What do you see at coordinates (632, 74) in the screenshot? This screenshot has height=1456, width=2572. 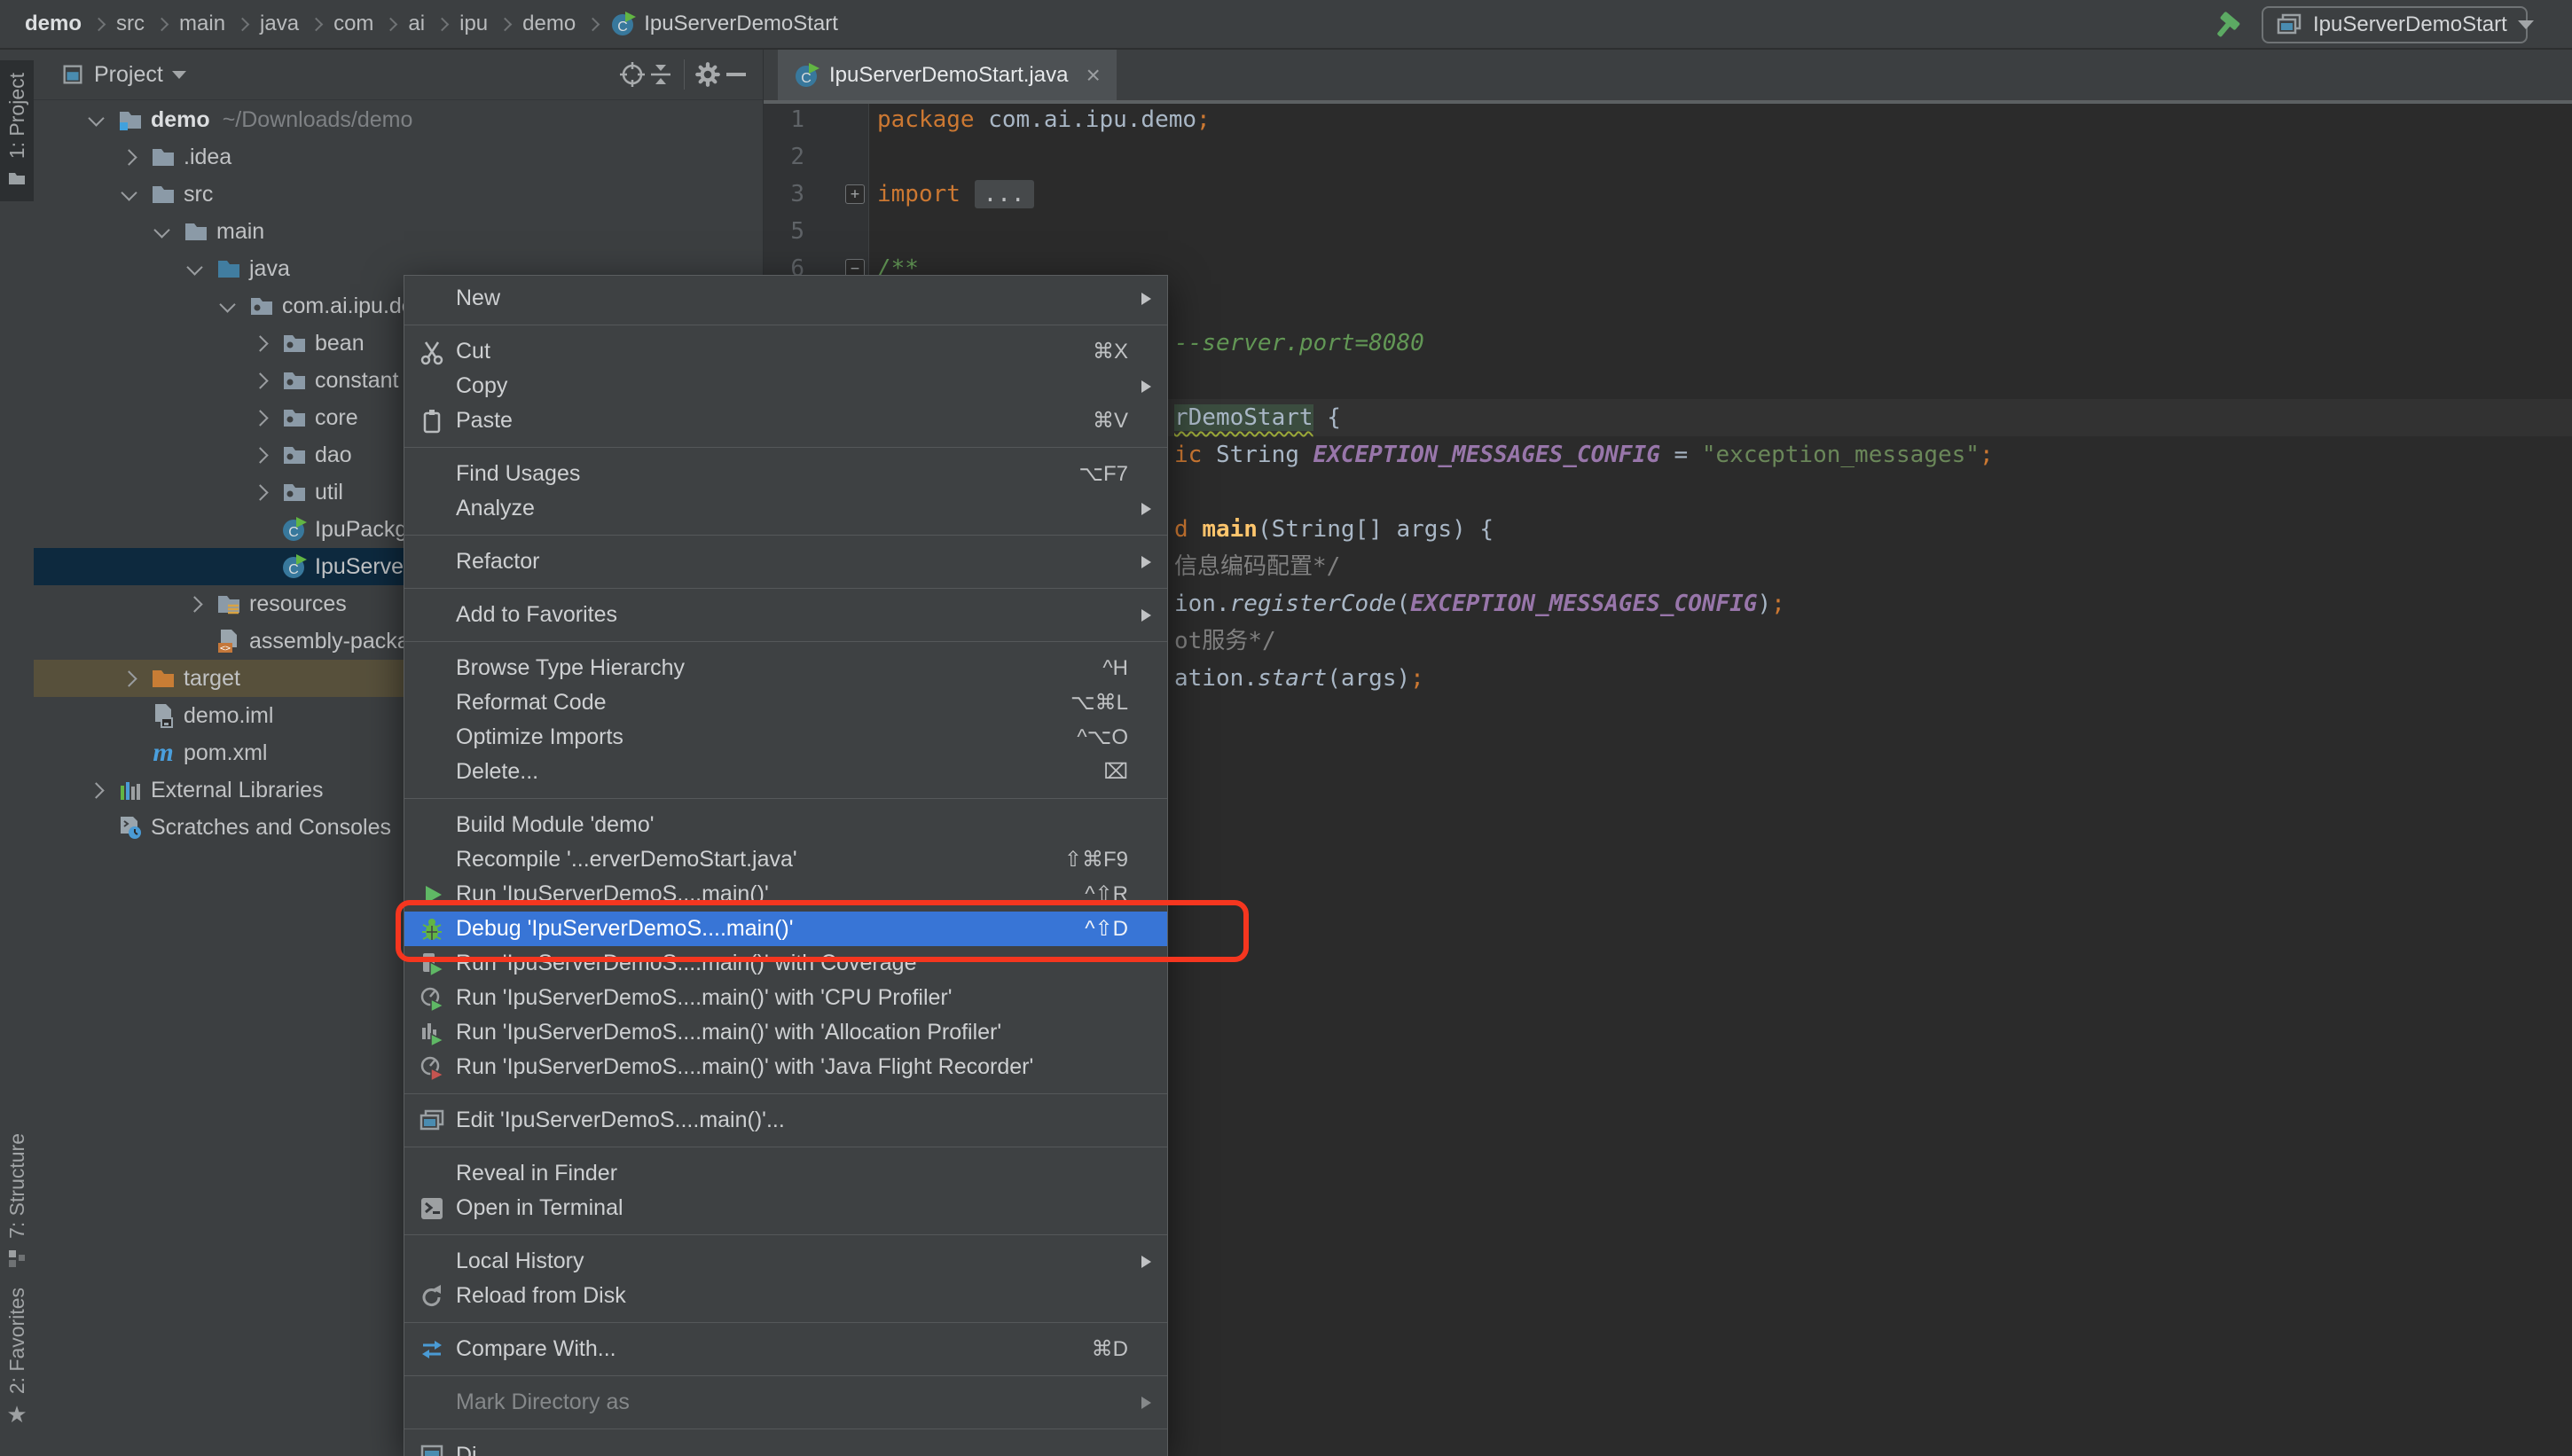 I see `locate-file-icon` at bounding box center [632, 74].